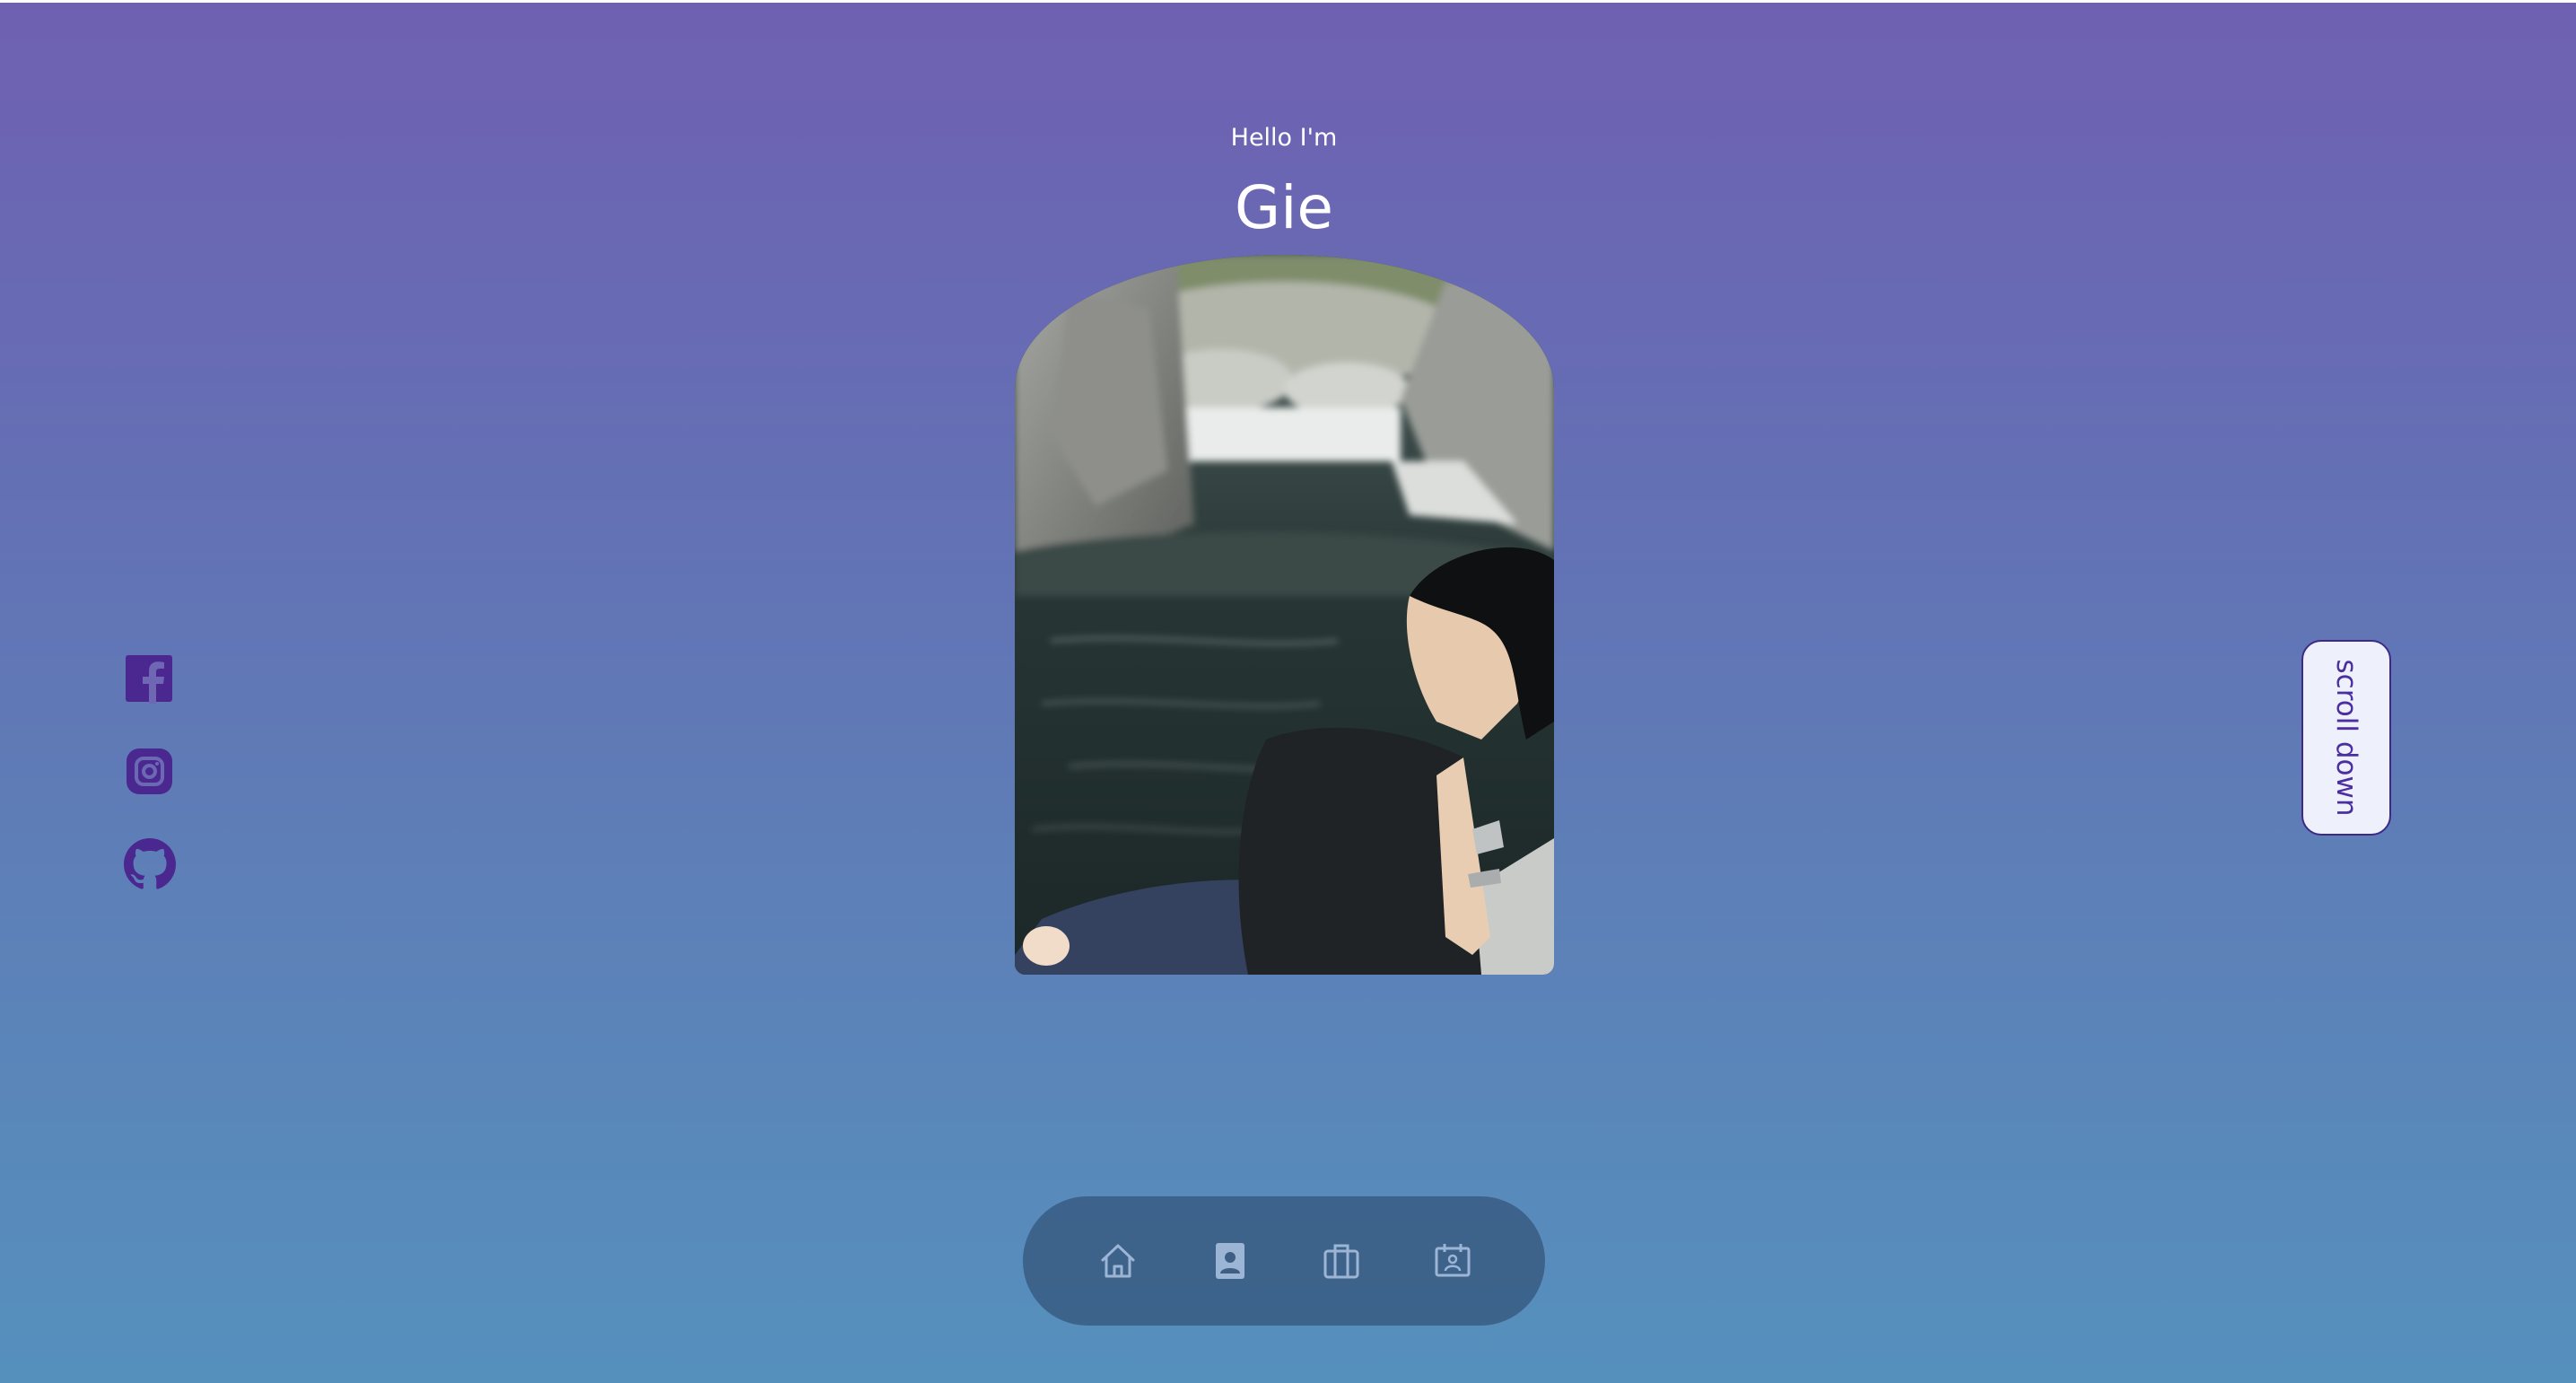 The width and height of the screenshot is (2576, 1383). Describe the element at coordinates (1284, 207) in the screenshot. I see `hero-name: Gie` at that location.